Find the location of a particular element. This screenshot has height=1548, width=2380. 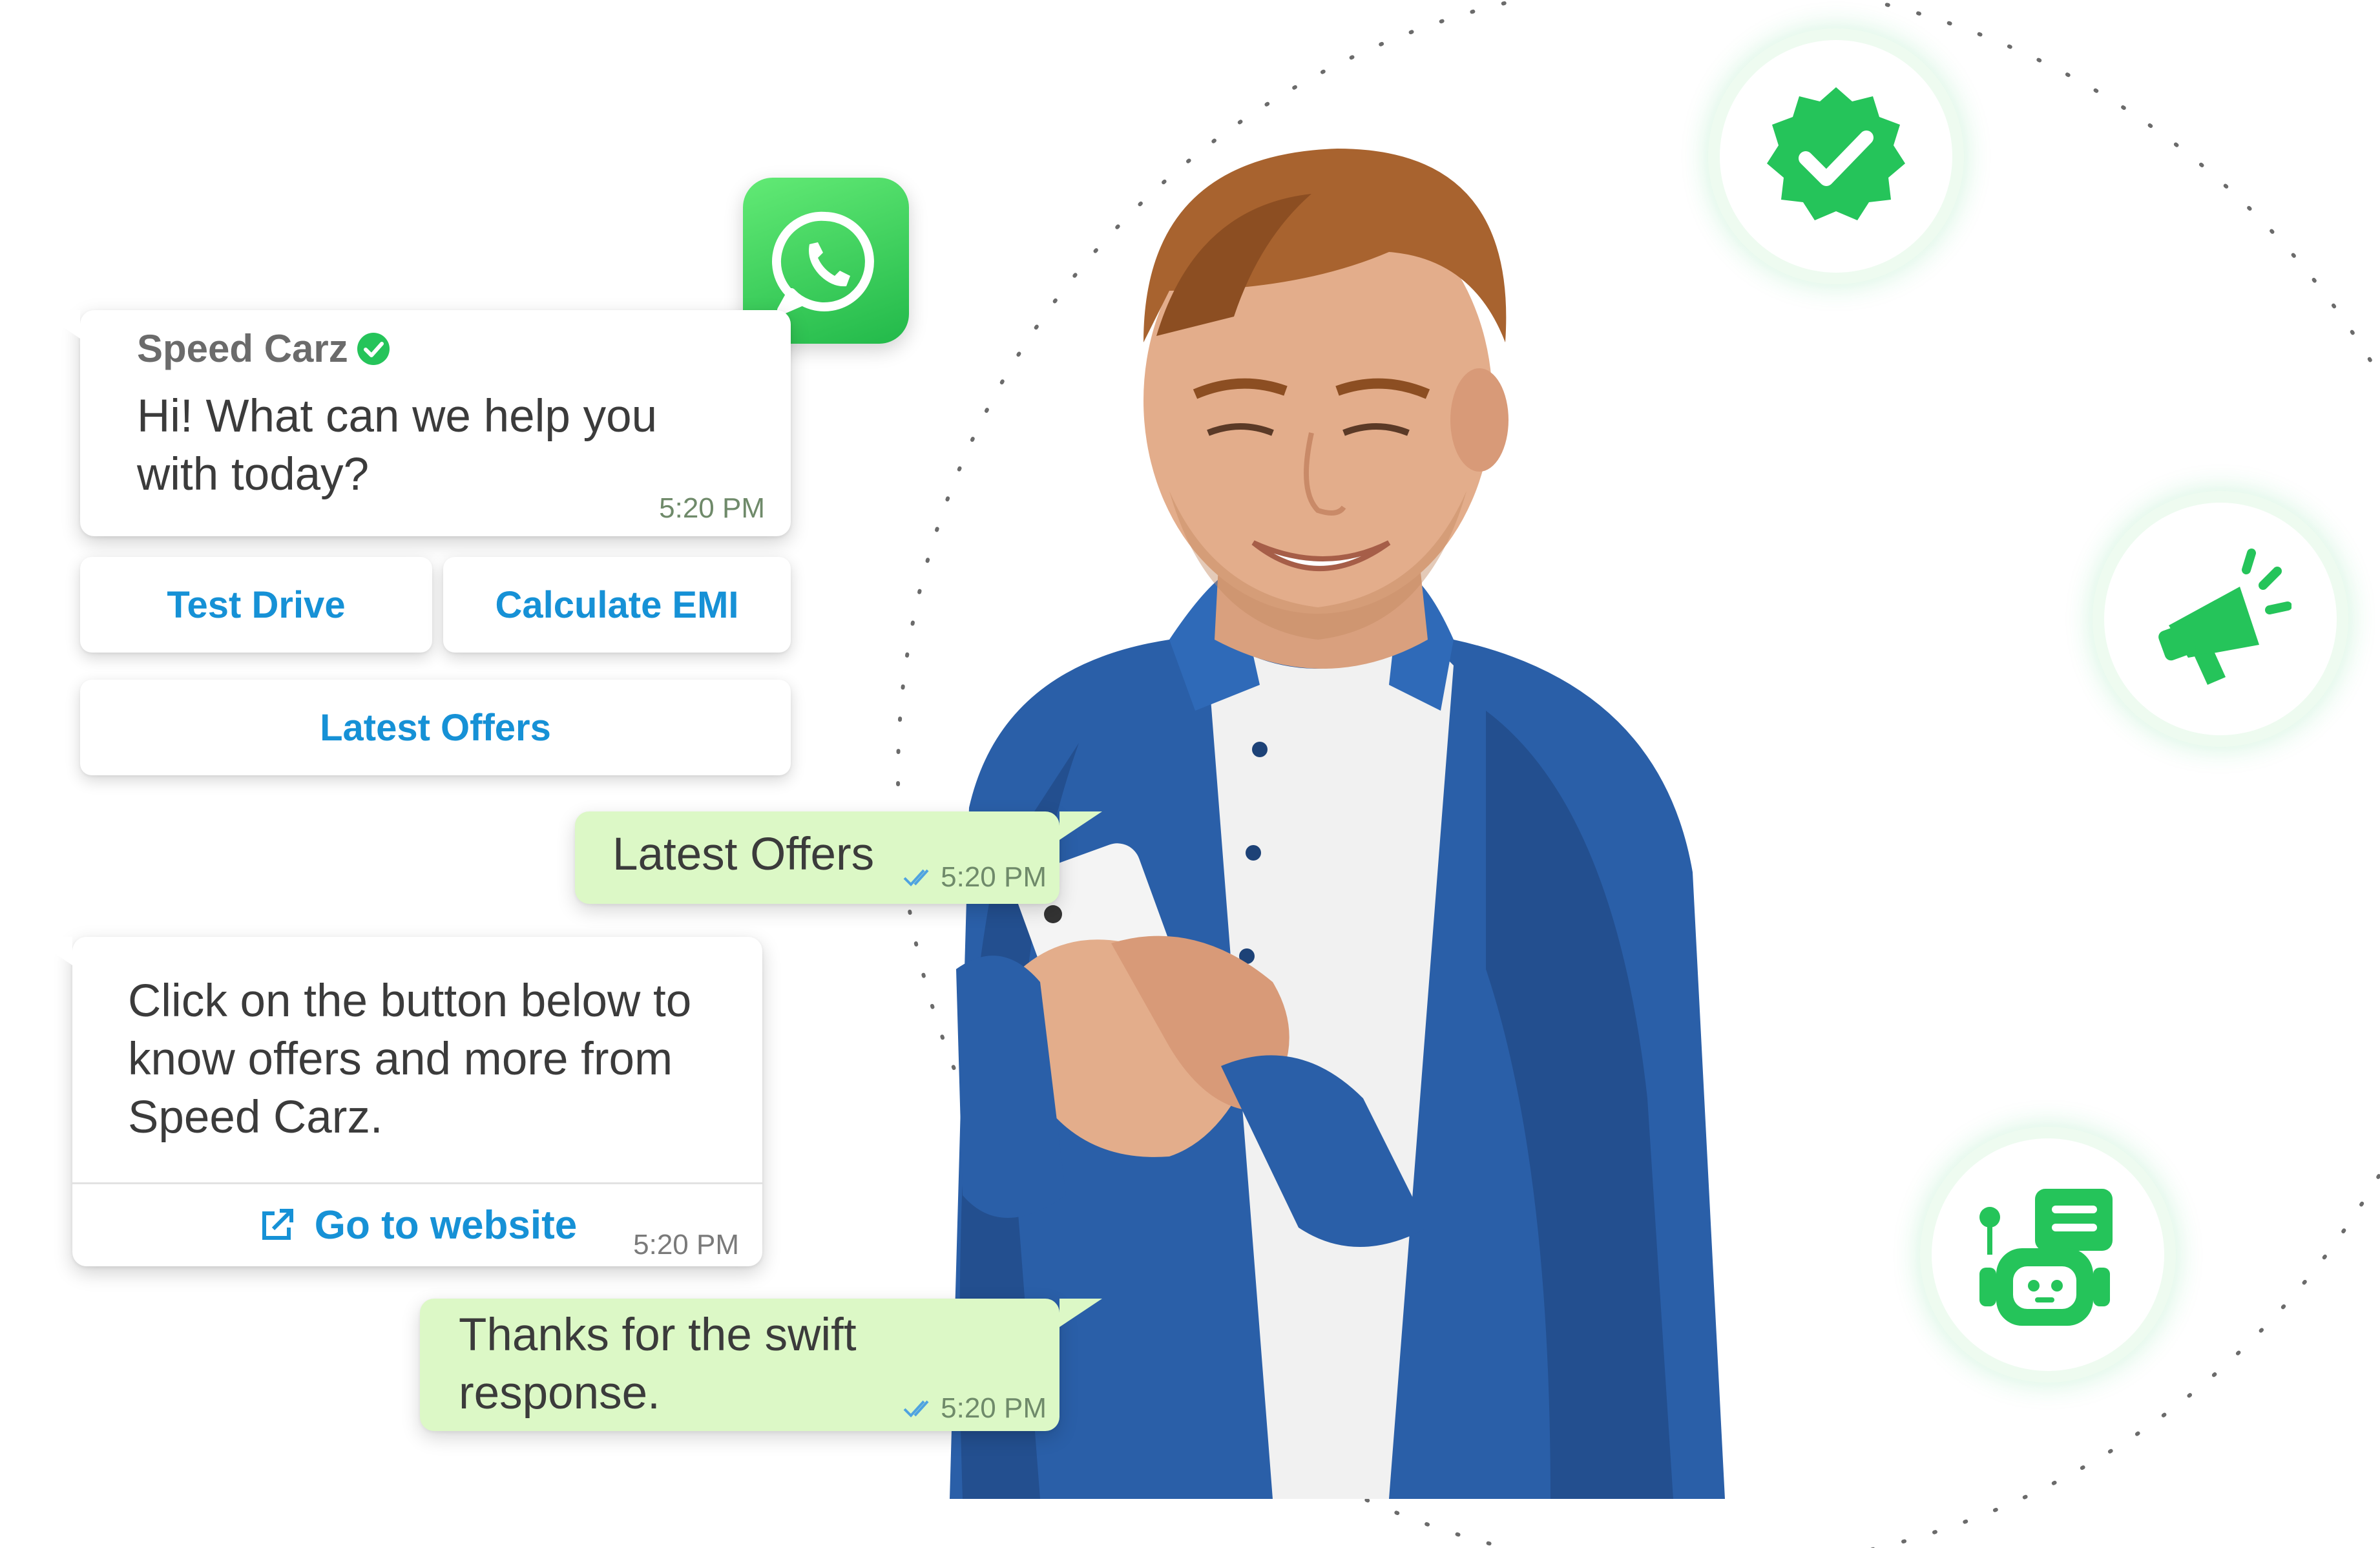

offer-line-2: know offers and more from is located at coordinates (400, 1059).